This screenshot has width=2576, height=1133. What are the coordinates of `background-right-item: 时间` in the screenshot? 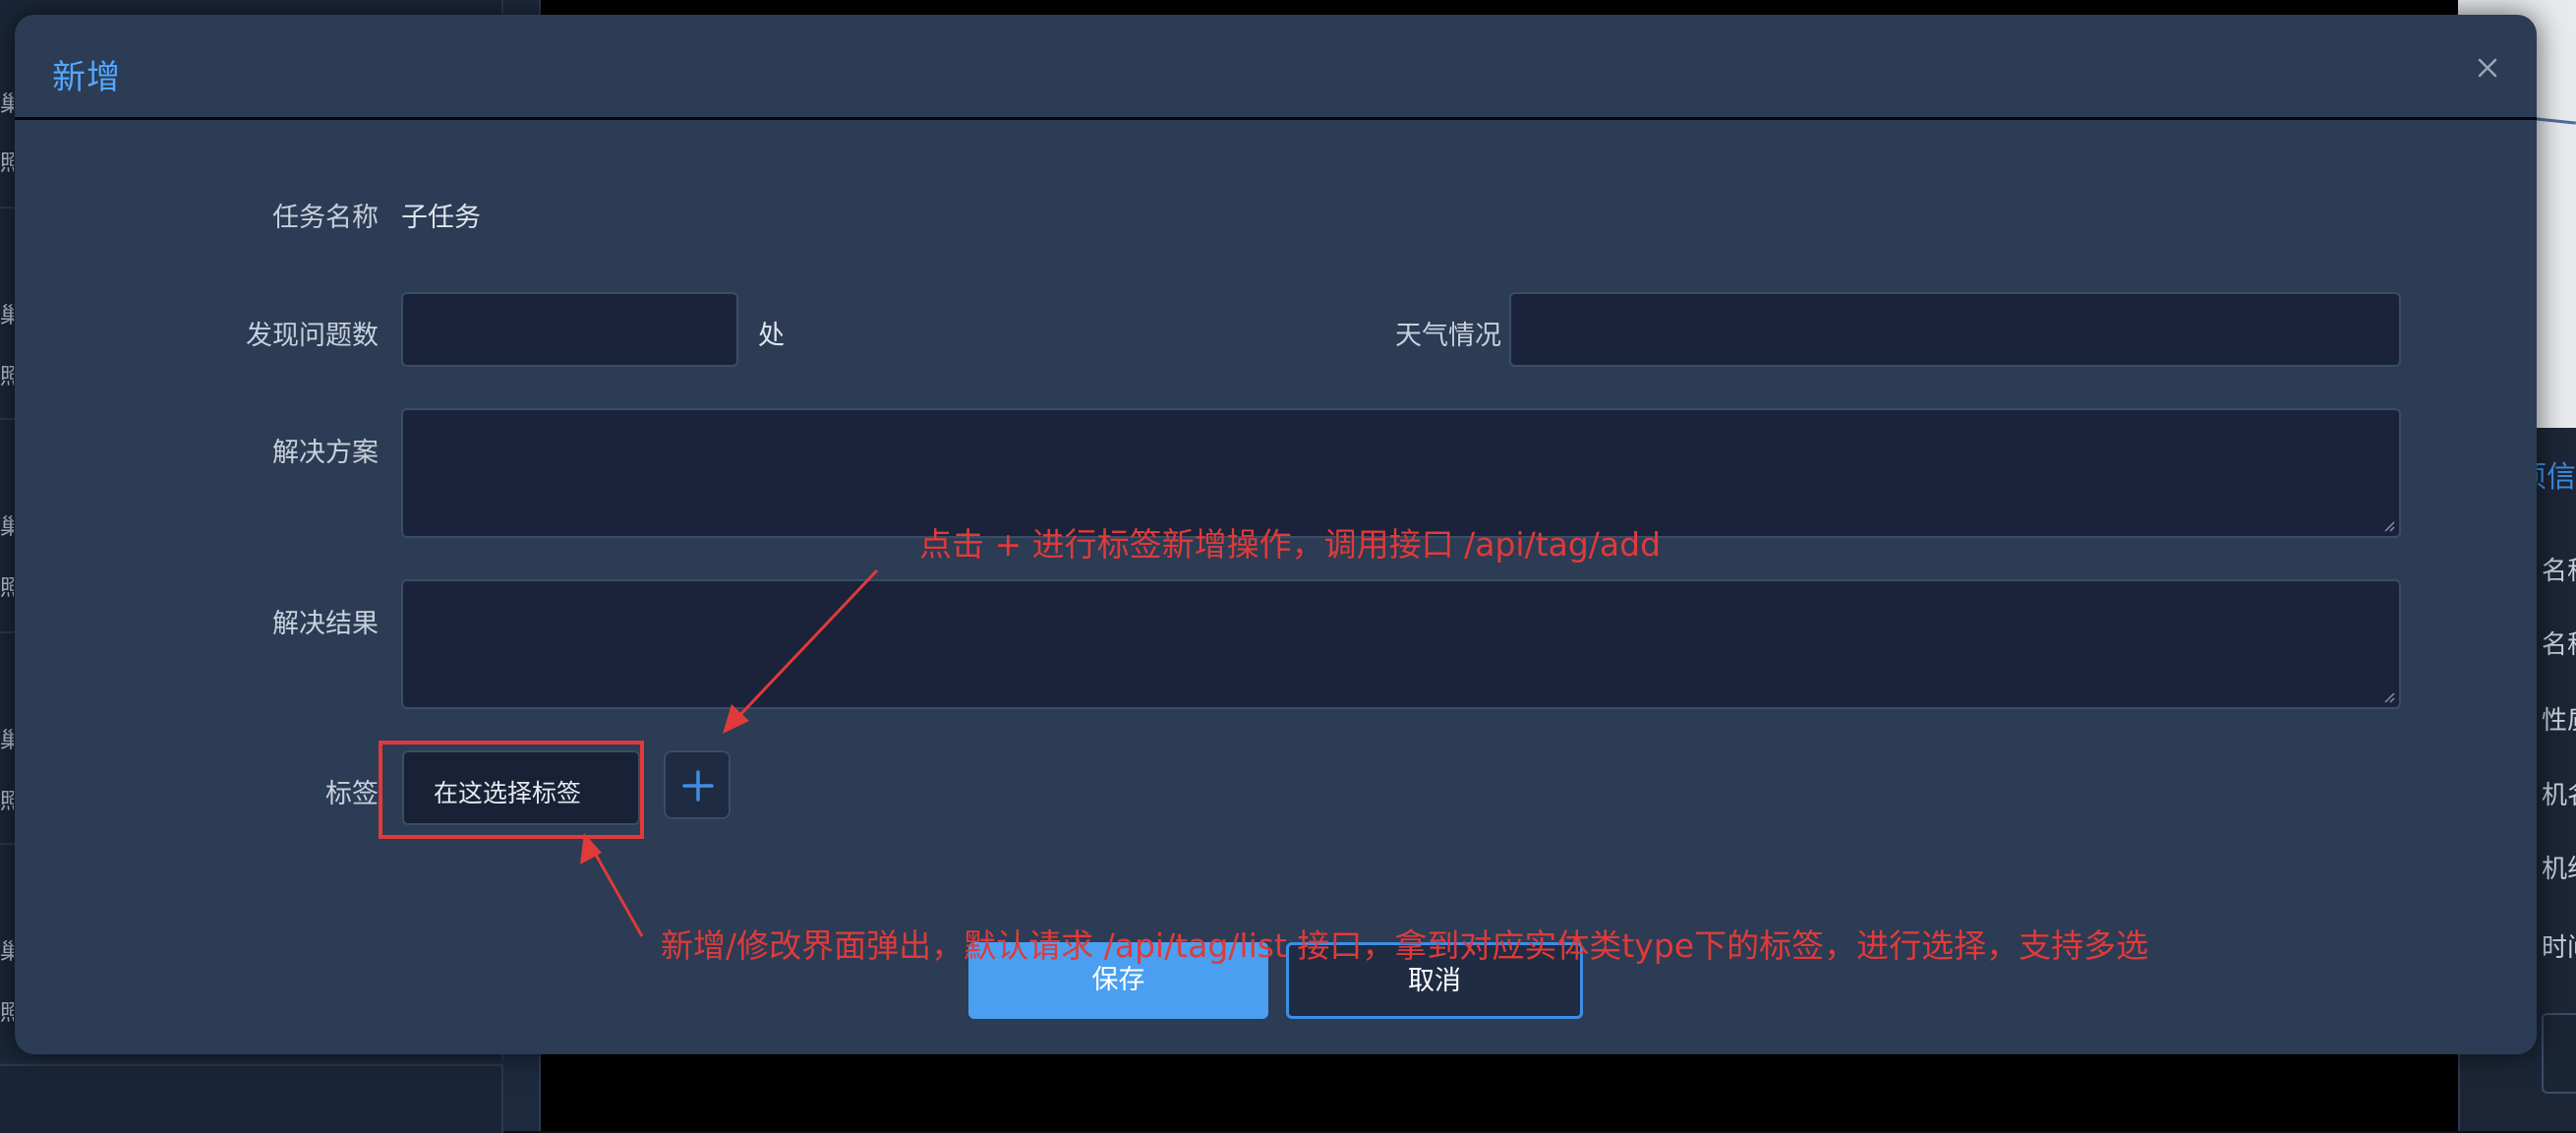 It's located at (2559, 948).